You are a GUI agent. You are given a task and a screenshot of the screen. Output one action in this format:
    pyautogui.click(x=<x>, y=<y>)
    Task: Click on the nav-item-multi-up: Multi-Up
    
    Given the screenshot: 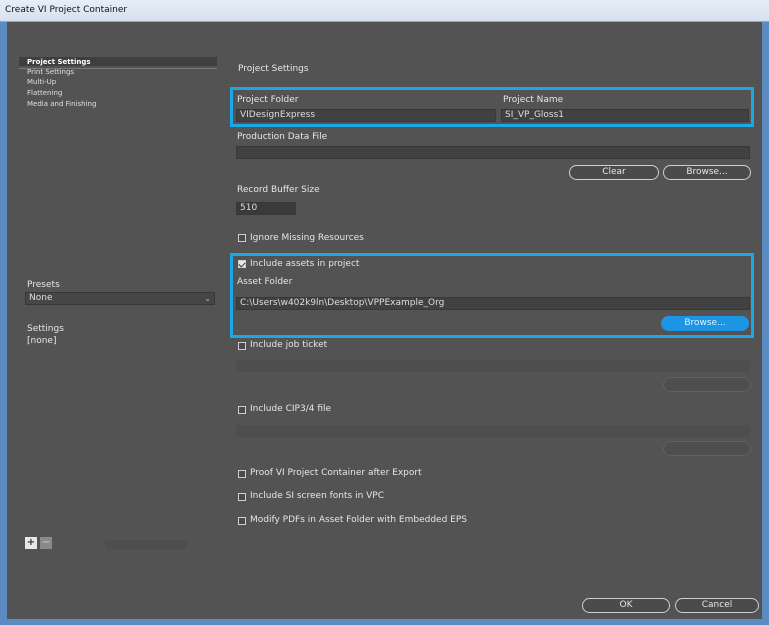 What is the action you would take?
    pyautogui.click(x=41, y=82)
    